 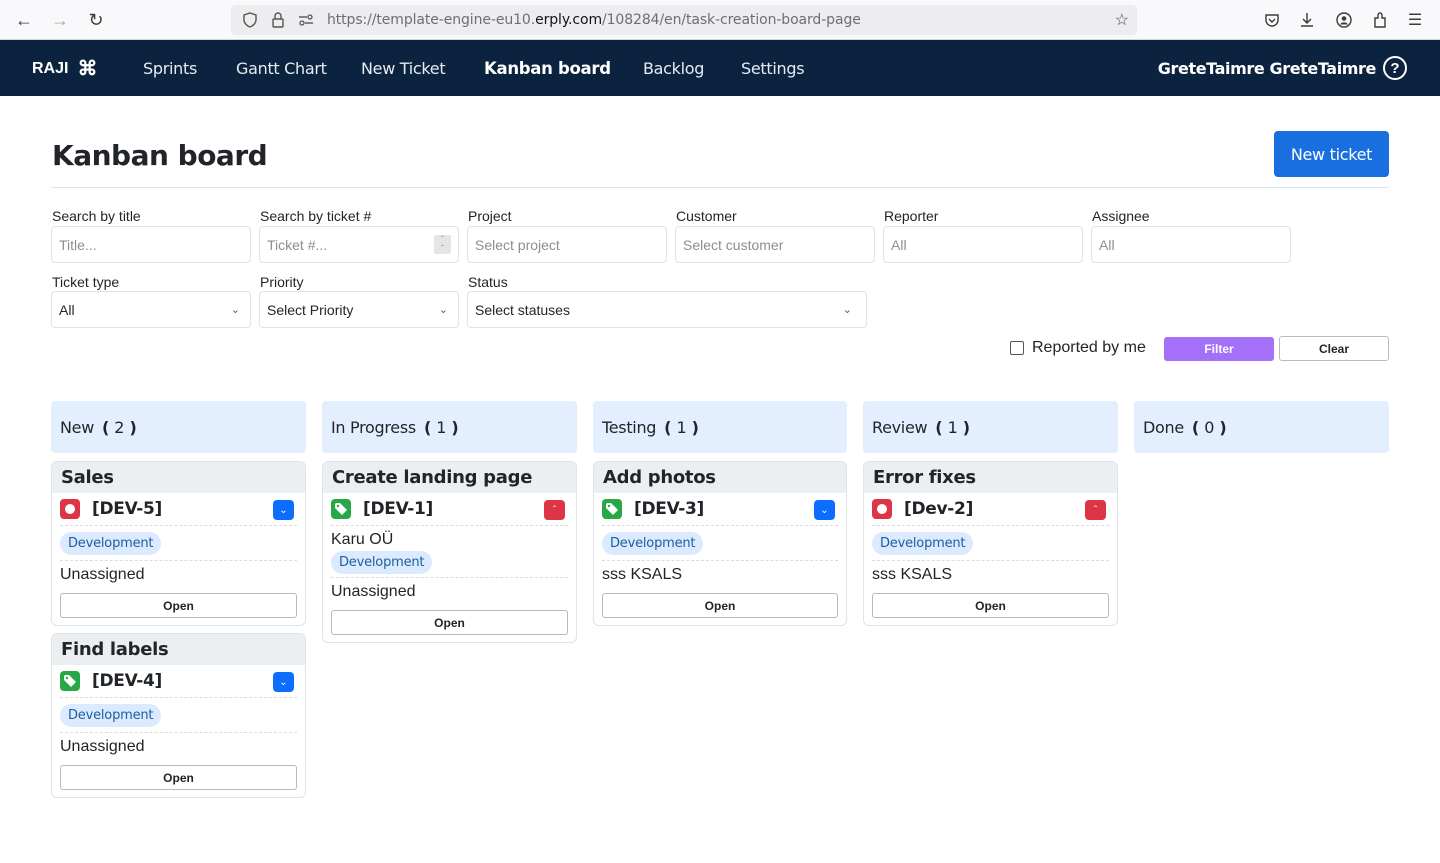 What do you see at coordinates (1122, 20) in the screenshot?
I see `bookmark-star-icon: ☆` at bounding box center [1122, 20].